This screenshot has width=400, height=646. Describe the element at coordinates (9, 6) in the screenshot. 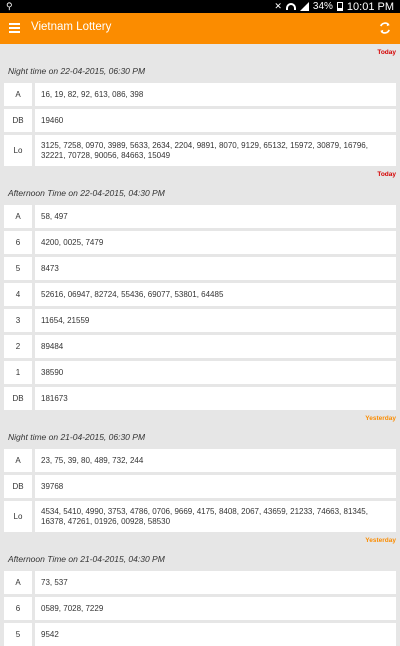

I see `usb-icon: ⚲` at that location.